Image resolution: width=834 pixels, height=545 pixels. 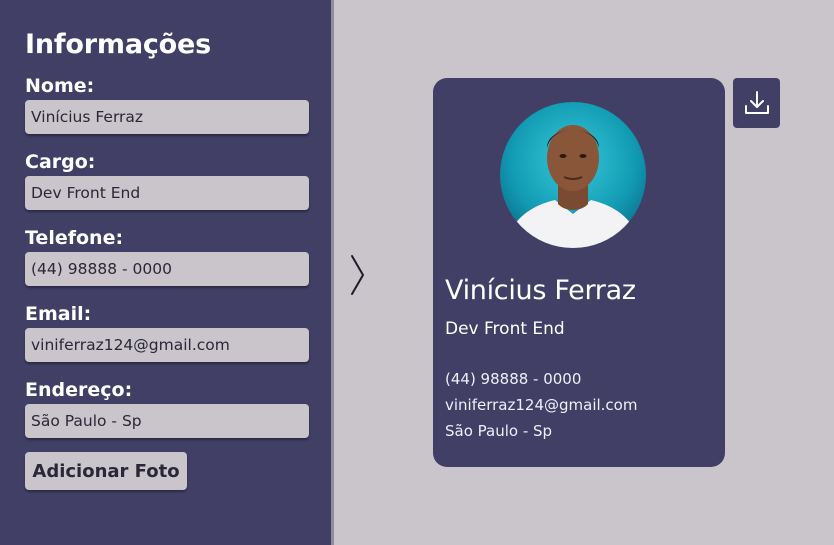 What do you see at coordinates (167, 193) in the screenshot?
I see `role-input` at bounding box center [167, 193].